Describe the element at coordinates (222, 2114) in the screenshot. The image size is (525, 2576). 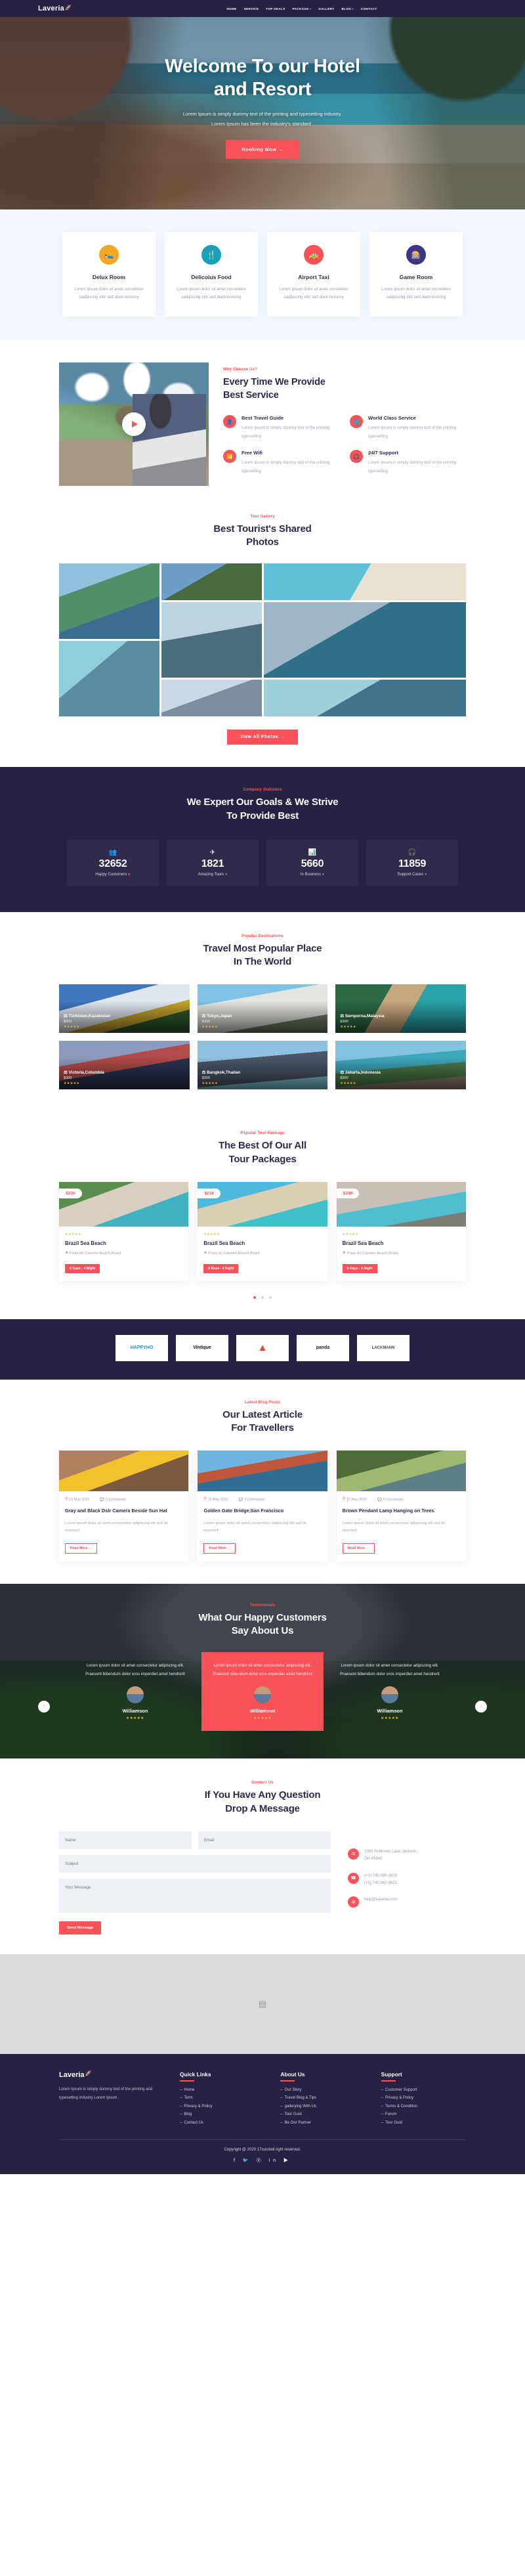
I see `footer-link: – Blog` at that location.